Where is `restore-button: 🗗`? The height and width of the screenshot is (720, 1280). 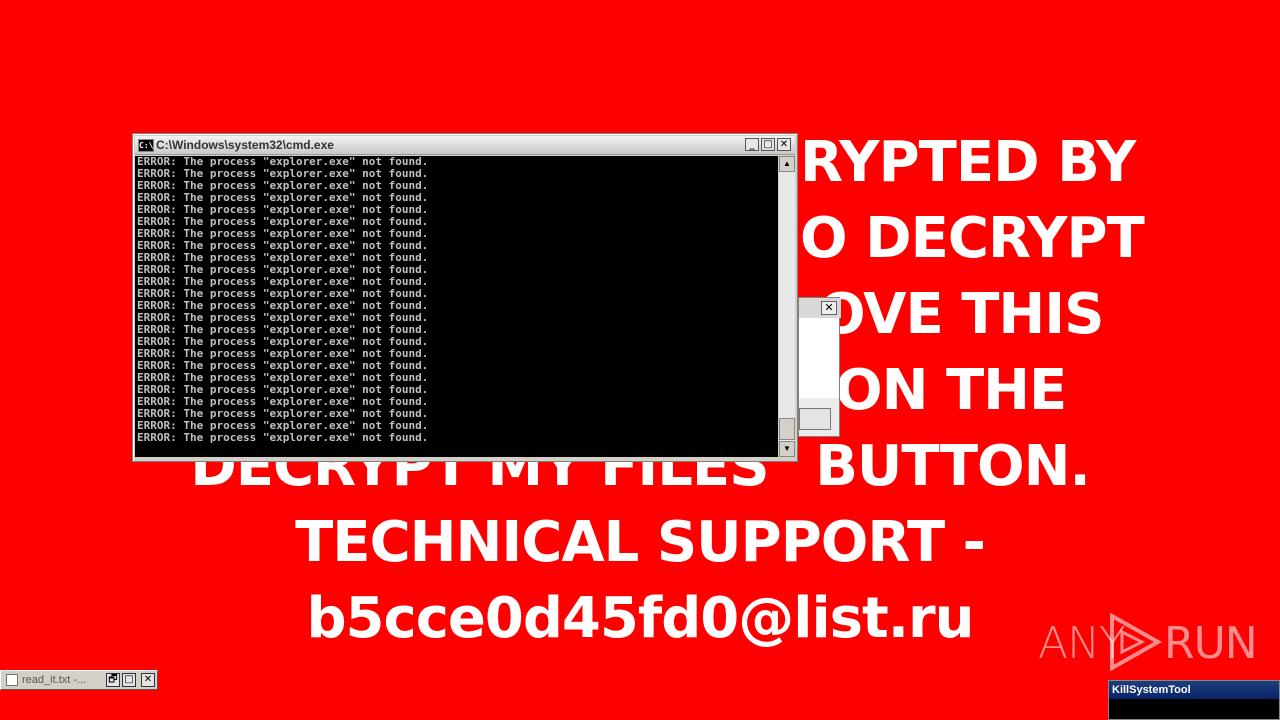 restore-button: 🗗 is located at coordinates (113, 680).